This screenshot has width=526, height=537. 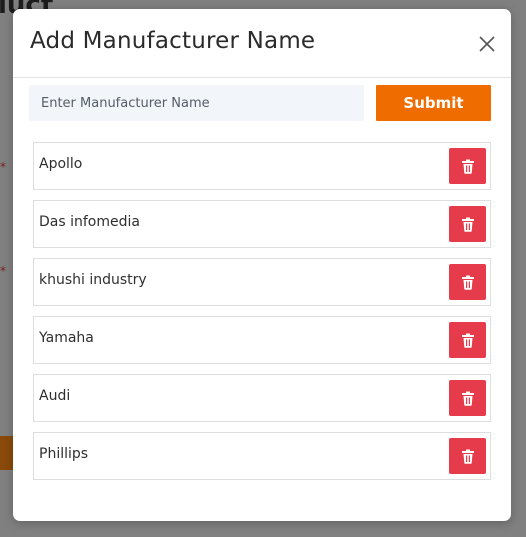 What do you see at coordinates (262, 398) in the screenshot?
I see `manufacturer-list-item: Audi` at bounding box center [262, 398].